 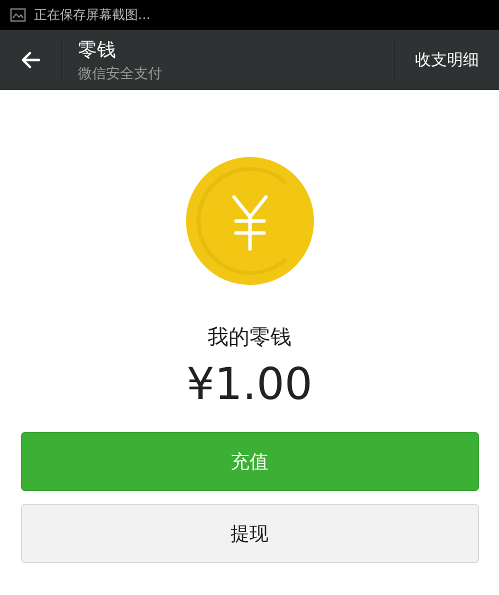 I want to click on page-subtitle: 微信安全支付, so click(x=120, y=74).